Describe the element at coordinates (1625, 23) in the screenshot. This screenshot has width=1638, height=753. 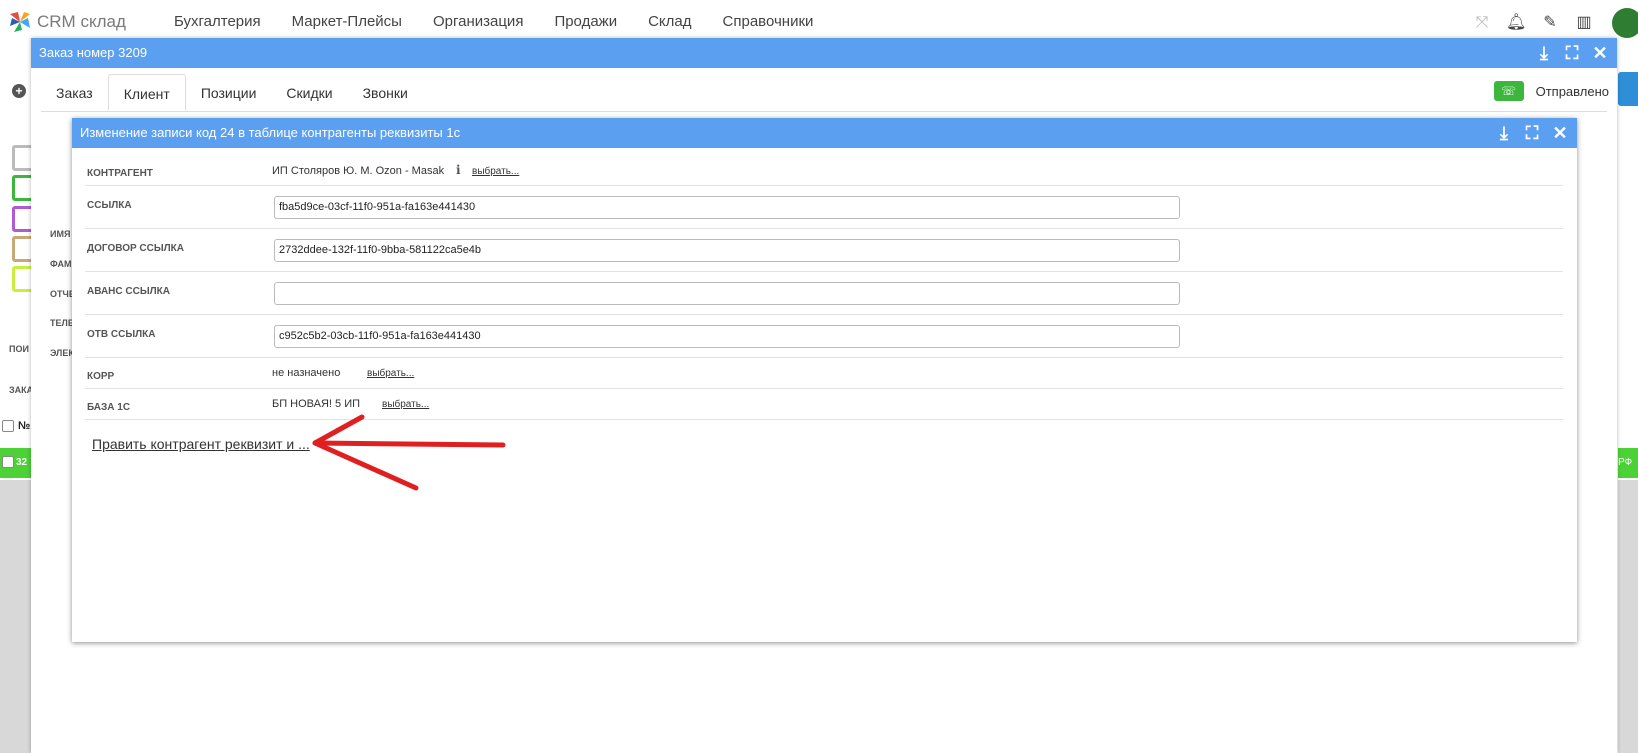
I see `avatar` at that location.